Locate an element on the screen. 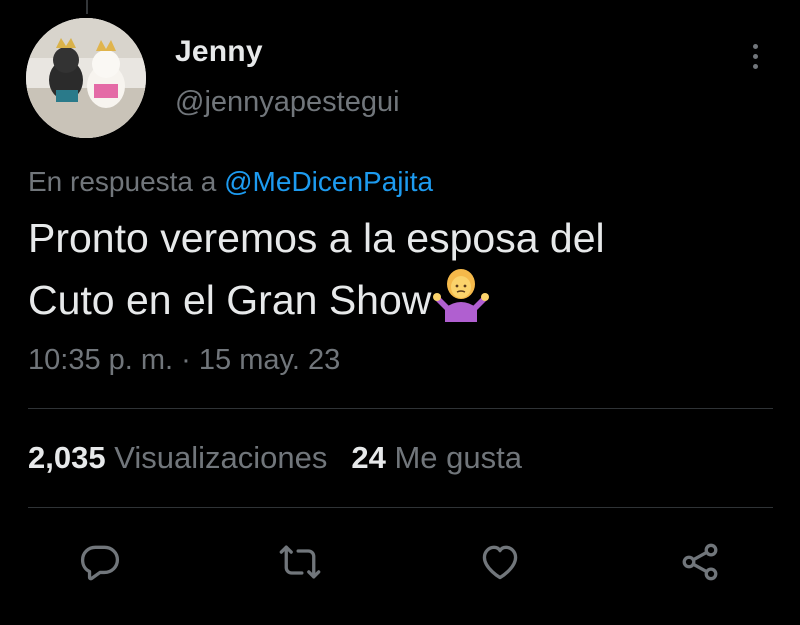 The image size is (800, 625). likes-stat: 24 Me gusta is located at coordinates (436, 457).